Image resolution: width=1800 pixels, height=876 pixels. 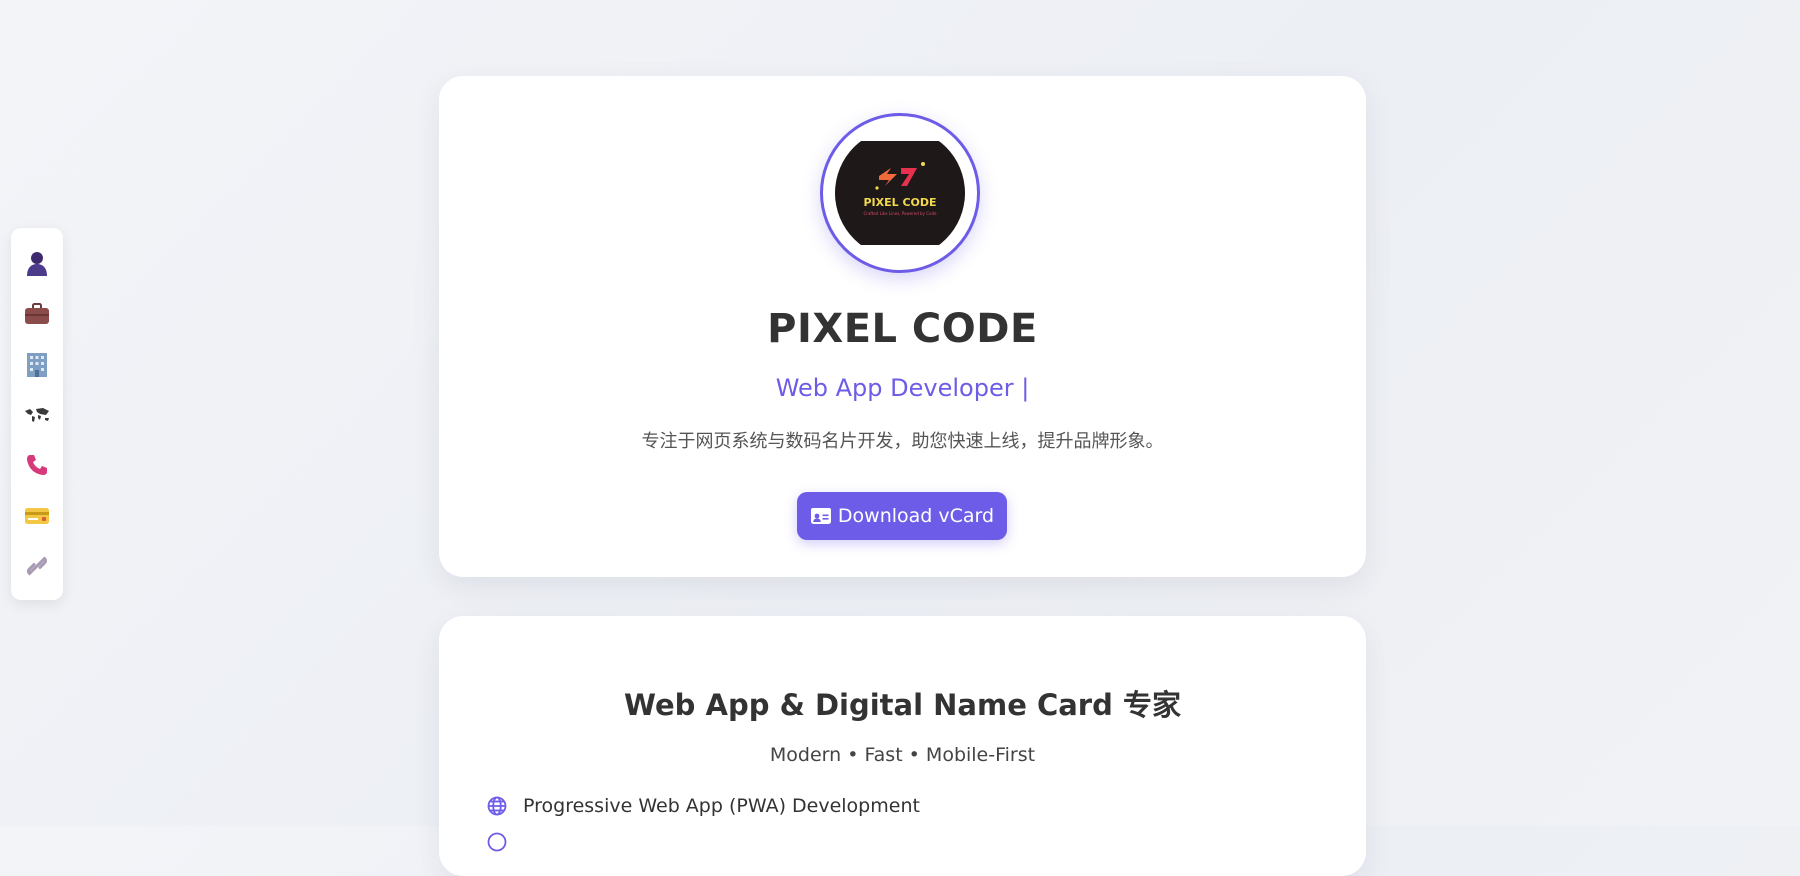 What do you see at coordinates (902, 388) in the screenshot?
I see `profile-role: Web App Developer |` at bounding box center [902, 388].